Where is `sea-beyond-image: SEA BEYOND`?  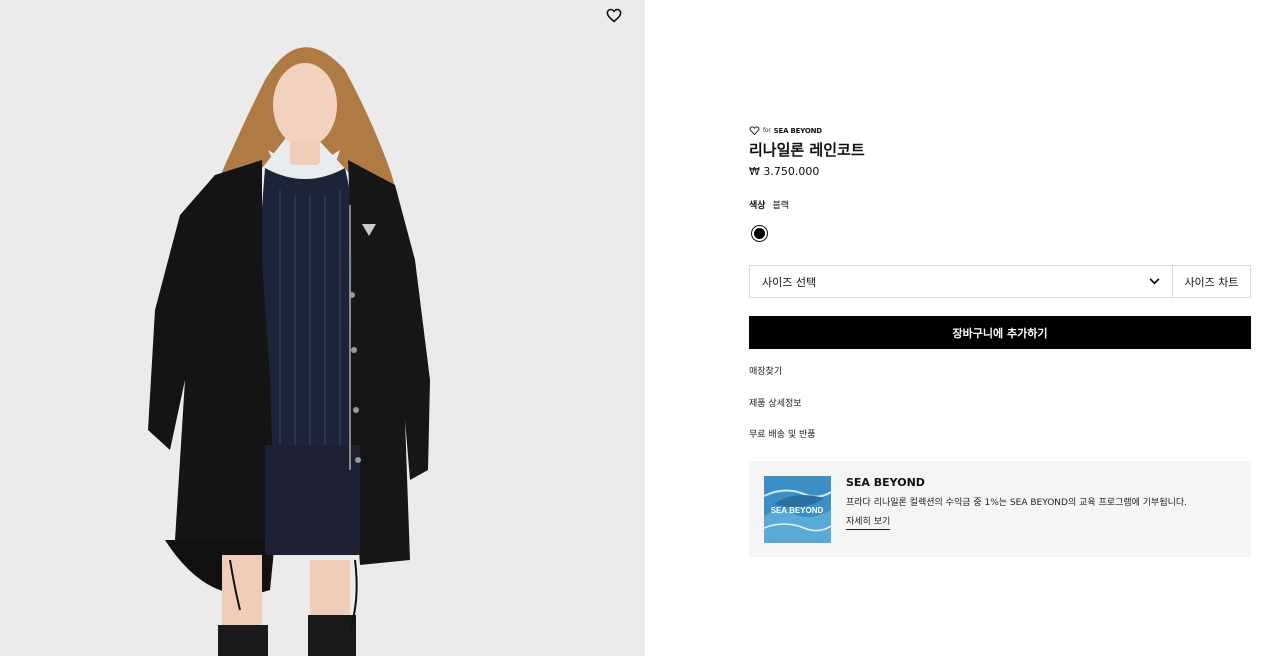 sea-beyond-image: SEA BEYOND is located at coordinates (797, 509).